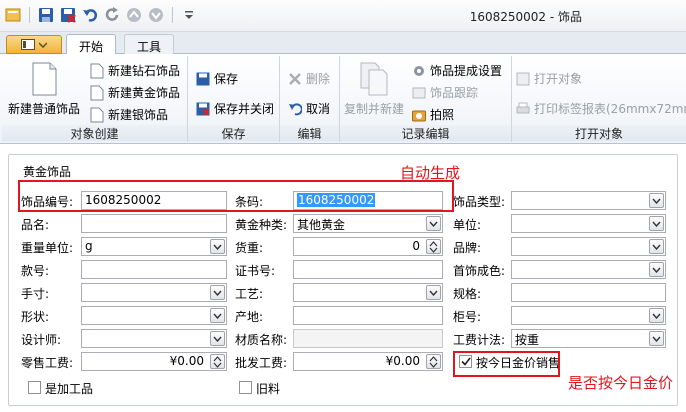 Image resolution: width=686 pixels, height=412 pixels. Describe the element at coordinates (35, 271) in the screenshot. I see `style-no-label: 款号:` at that location.